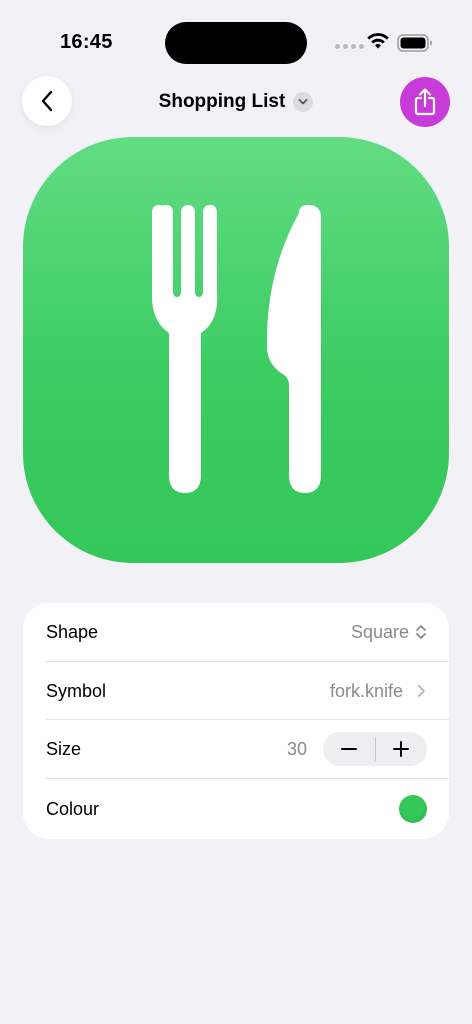  What do you see at coordinates (236, 809) in the screenshot?
I see `colour-row: Colour` at bounding box center [236, 809].